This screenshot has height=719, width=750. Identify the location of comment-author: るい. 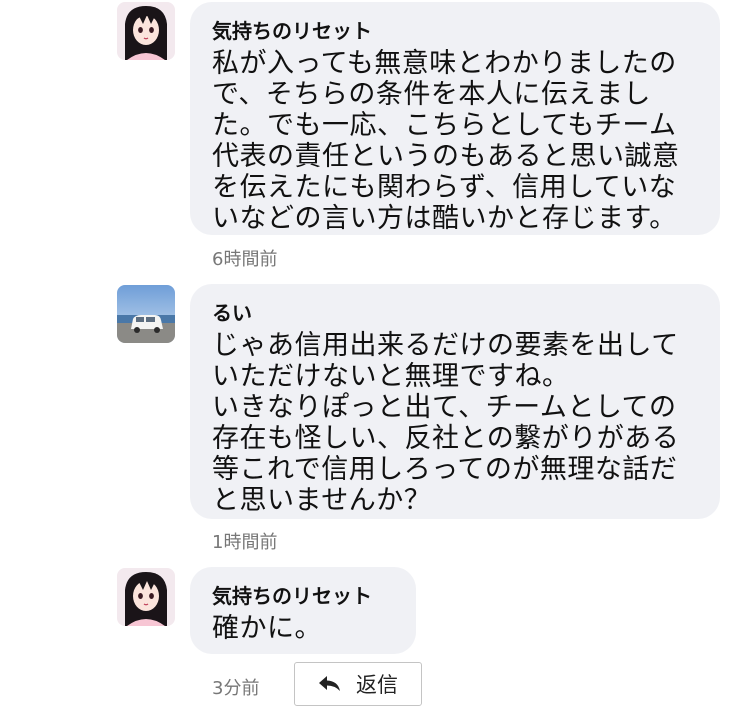
(455, 313).